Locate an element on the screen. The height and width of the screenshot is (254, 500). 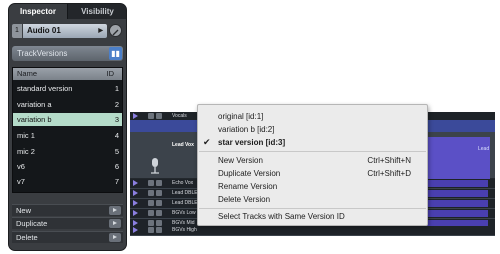
audio-event is located at coordinates (455, 160).